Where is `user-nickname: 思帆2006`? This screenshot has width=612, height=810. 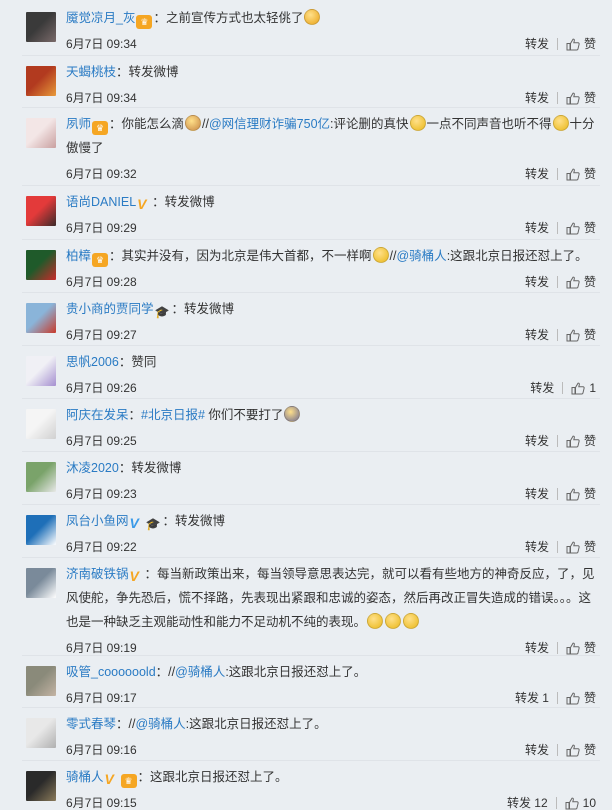
user-nickname: 思帆2006 is located at coordinates (92, 362).